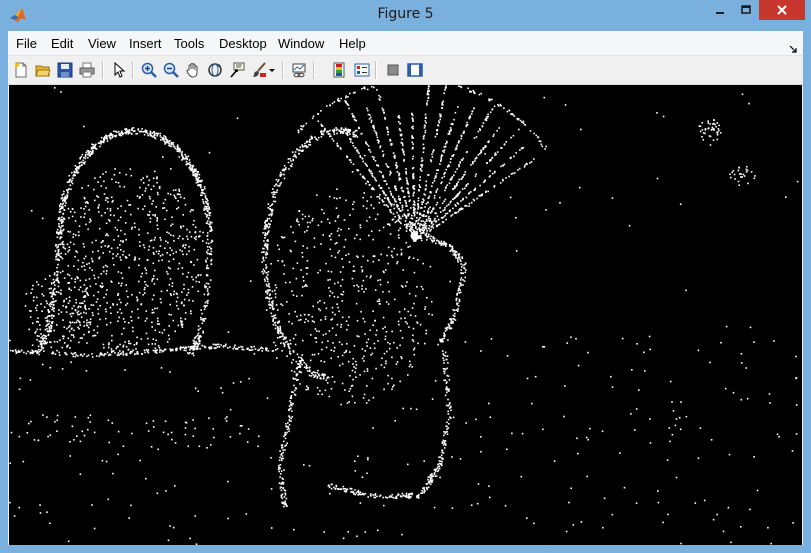  I want to click on menu-window: Window, so click(301, 43).